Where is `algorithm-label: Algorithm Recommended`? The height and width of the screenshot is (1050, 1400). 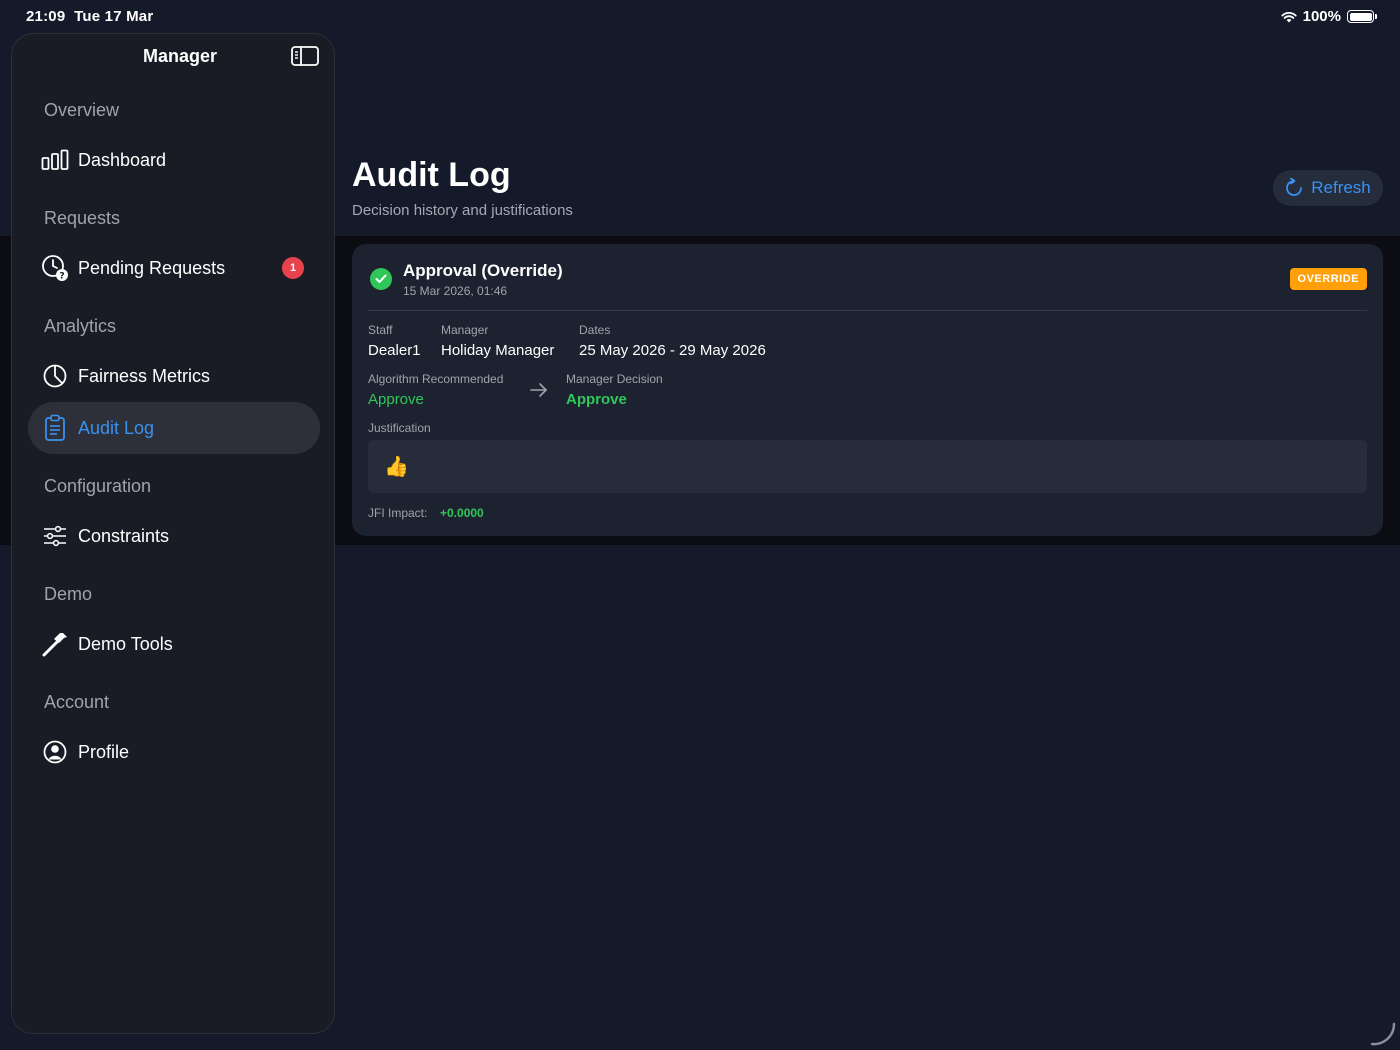
algorithm-label: Algorithm Recommended is located at coordinates (436, 379).